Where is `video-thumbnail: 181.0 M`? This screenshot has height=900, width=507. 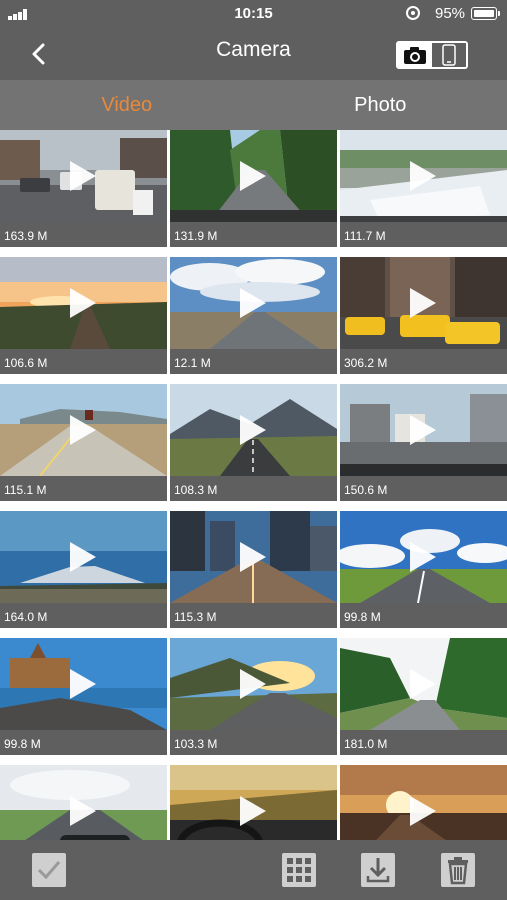 video-thumbnail: 181.0 M is located at coordinates (423, 696).